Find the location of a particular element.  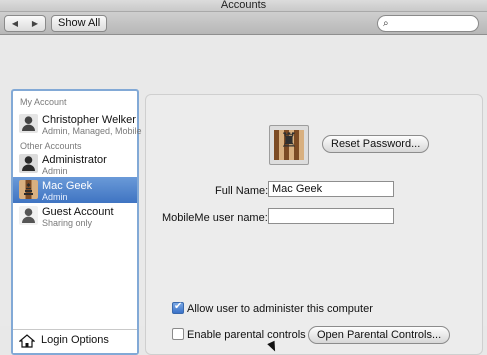

account-name: Guest Account is located at coordinates (78, 212).